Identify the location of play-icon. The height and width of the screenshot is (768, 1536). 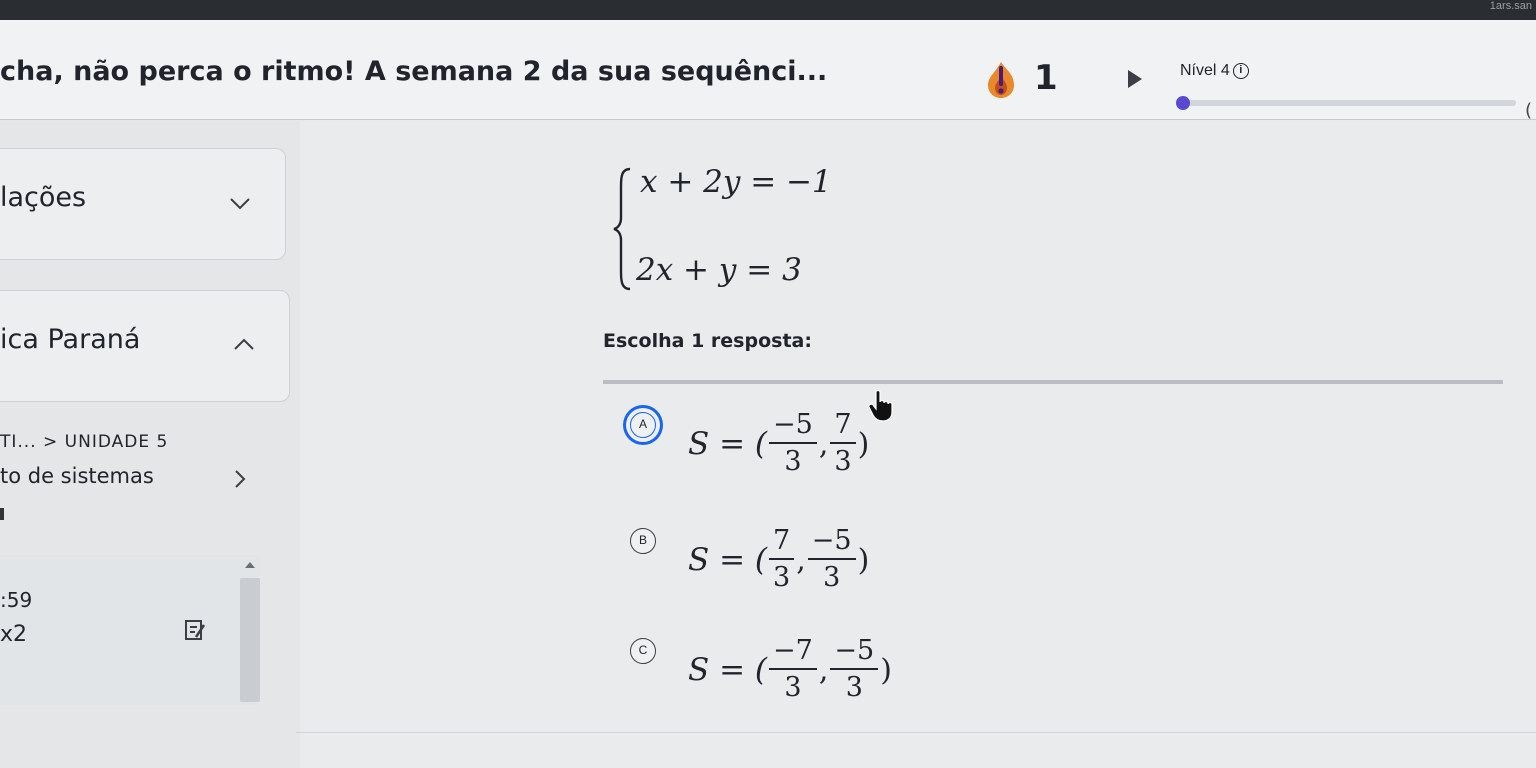
(1135, 79).